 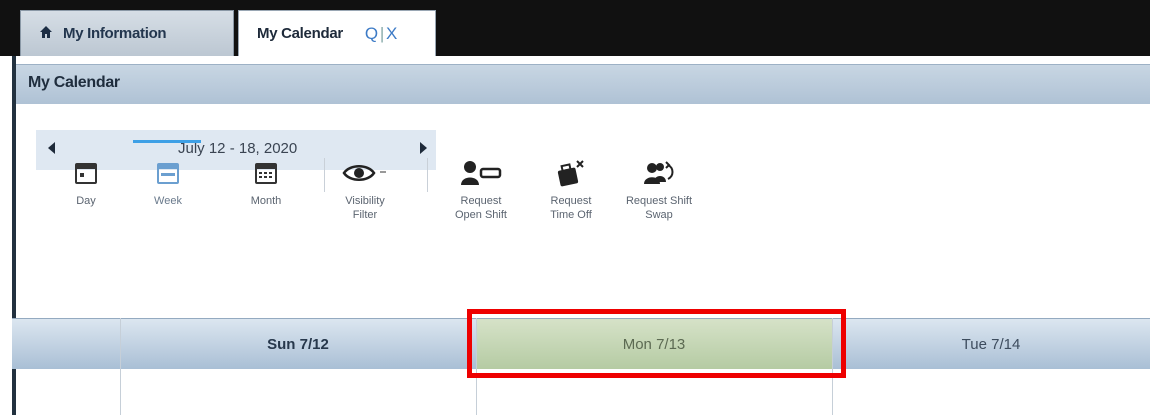 What do you see at coordinates (51, 148) in the screenshot?
I see `previous-arrow-icon` at bounding box center [51, 148].